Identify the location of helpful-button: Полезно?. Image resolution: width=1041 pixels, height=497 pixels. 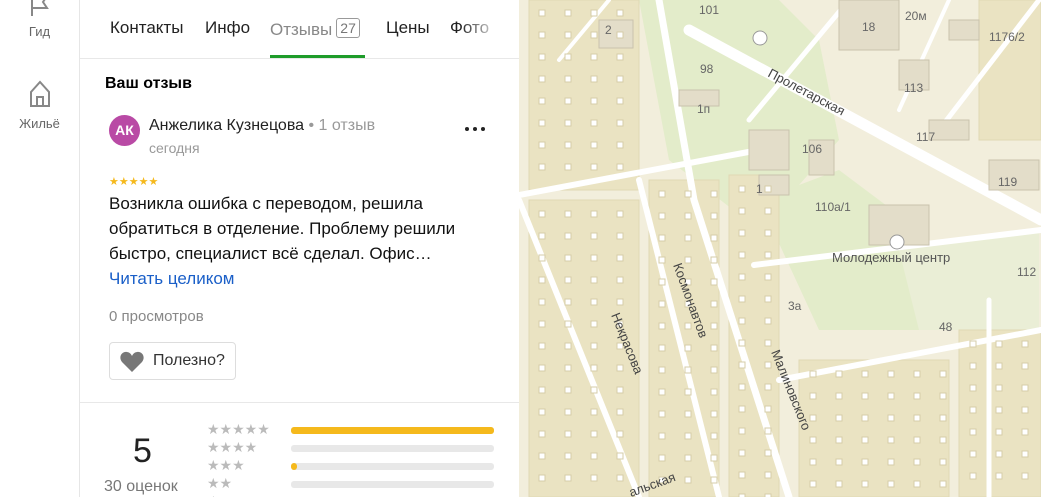
(172, 361).